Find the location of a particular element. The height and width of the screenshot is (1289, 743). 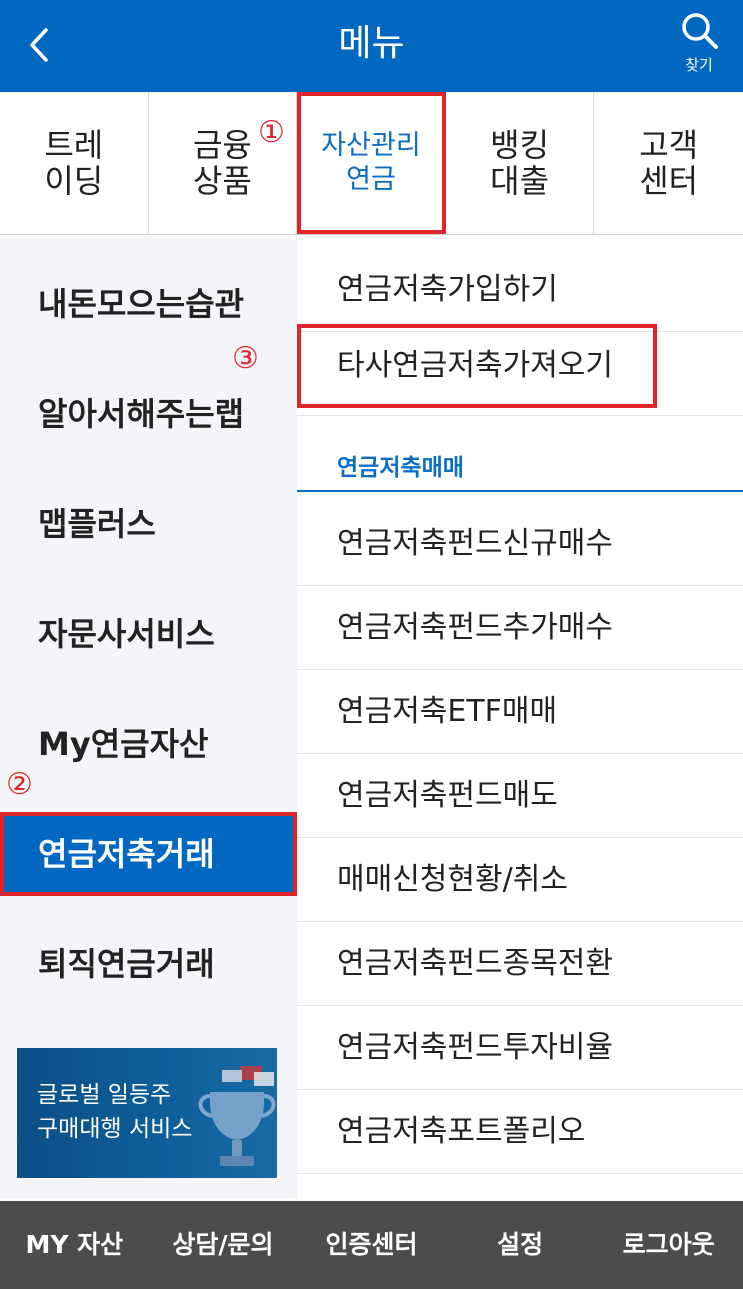

menu-item-label: 연금저축펀드투자비율 is located at coordinates (475, 1047).